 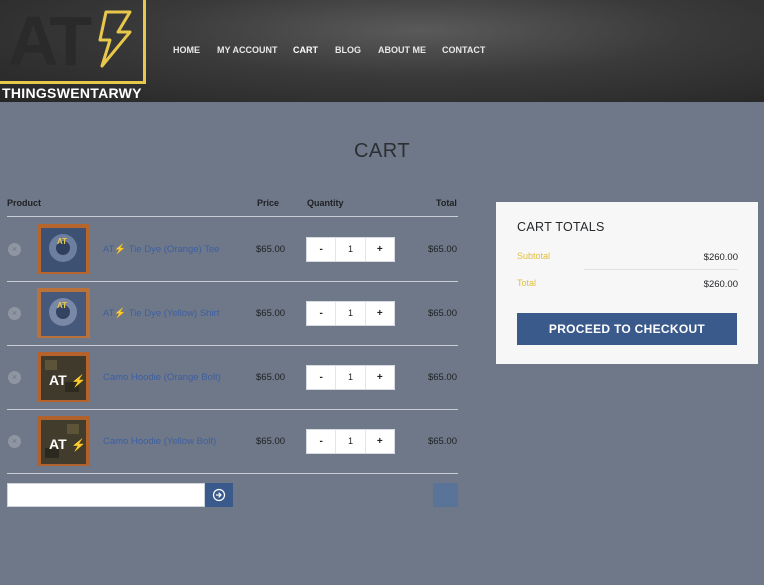 What do you see at coordinates (162, 377) in the screenshot?
I see `product-name-link: Camo Hoodie (Orange Bolt)` at bounding box center [162, 377].